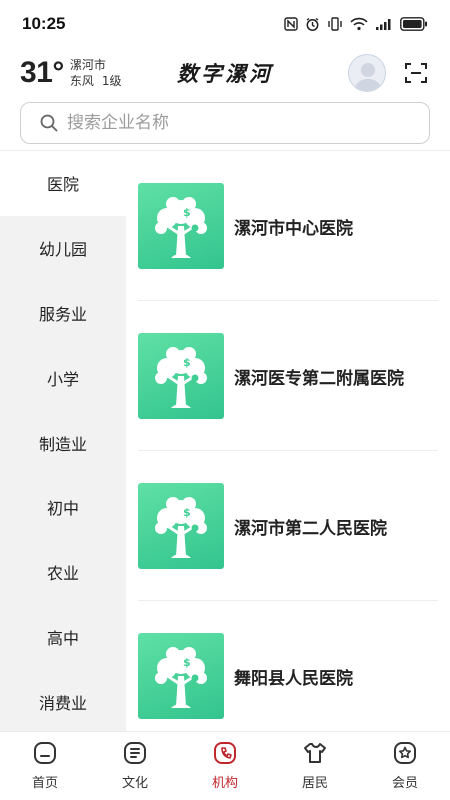 This screenshot has width=450, height=800. I want to click on culture-icon, so click(135, 753).